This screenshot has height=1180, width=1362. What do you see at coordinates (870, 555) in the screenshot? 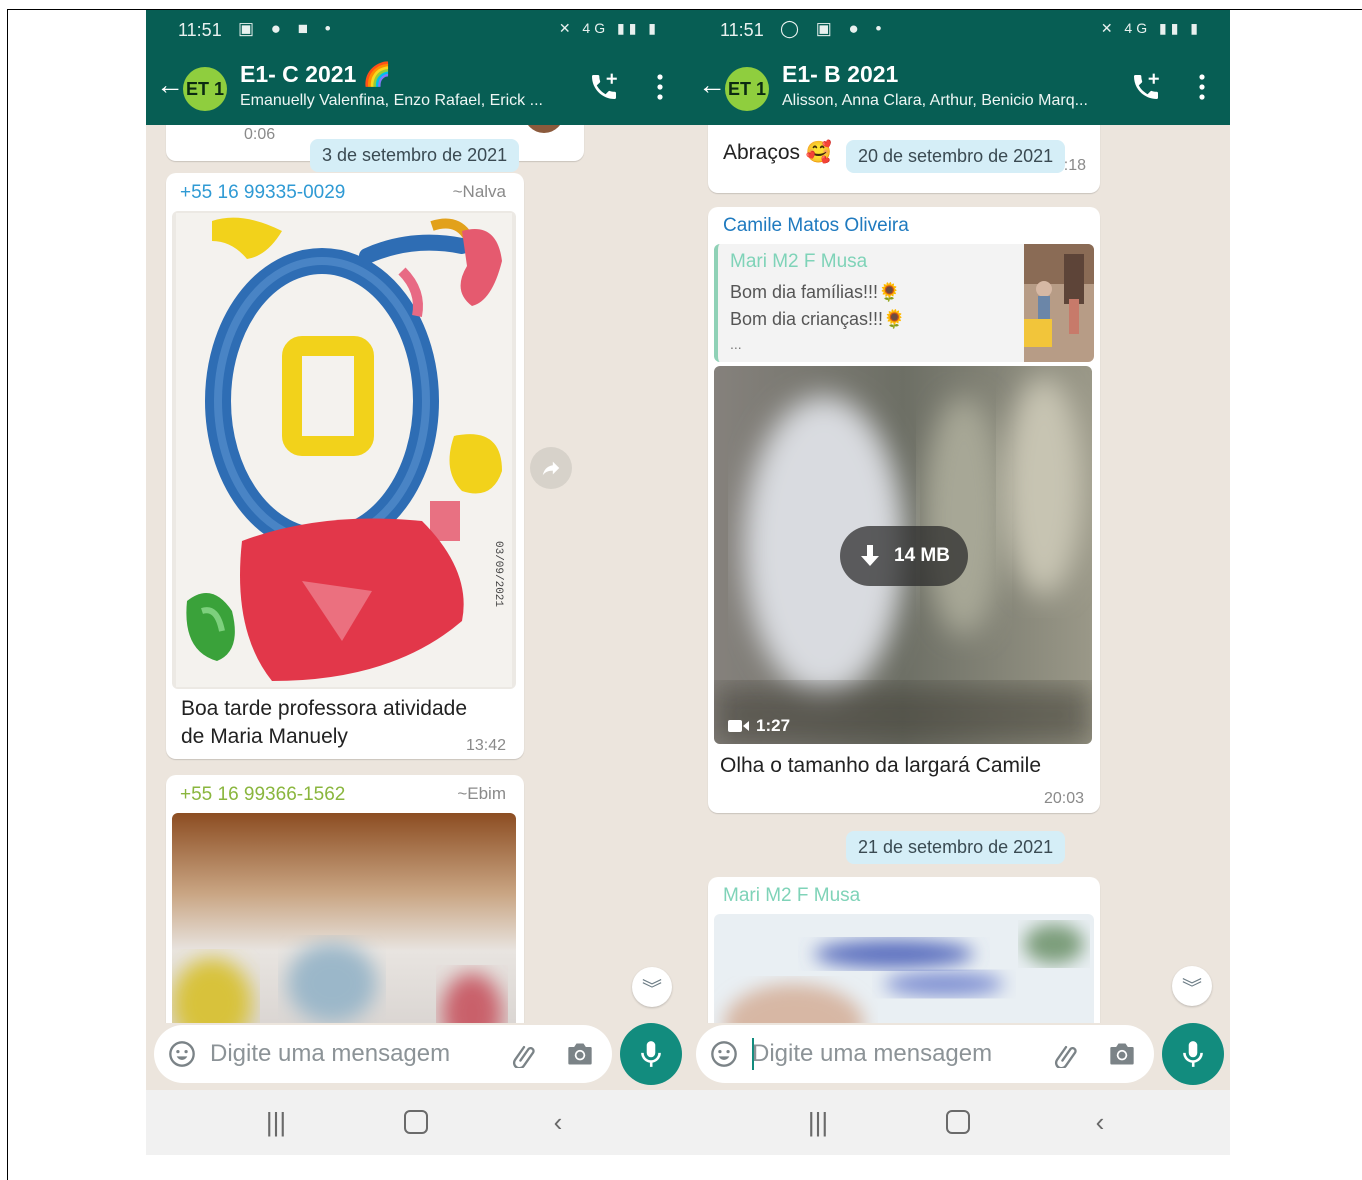
I see `download-icon` at bounding box center [870, 555].